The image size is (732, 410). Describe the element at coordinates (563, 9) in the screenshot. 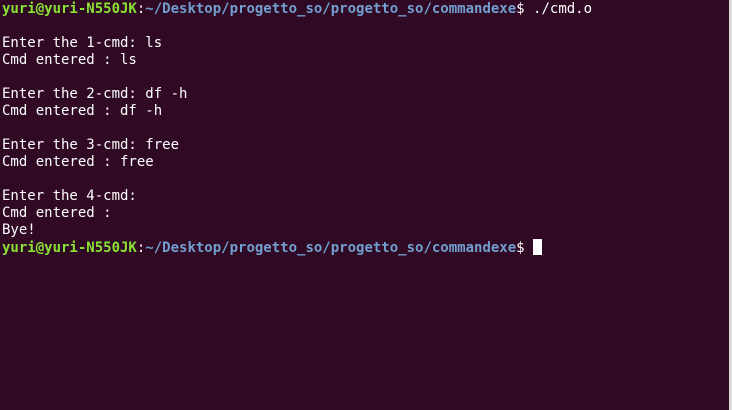

I see `command-text: ./cmd.o` at that location.